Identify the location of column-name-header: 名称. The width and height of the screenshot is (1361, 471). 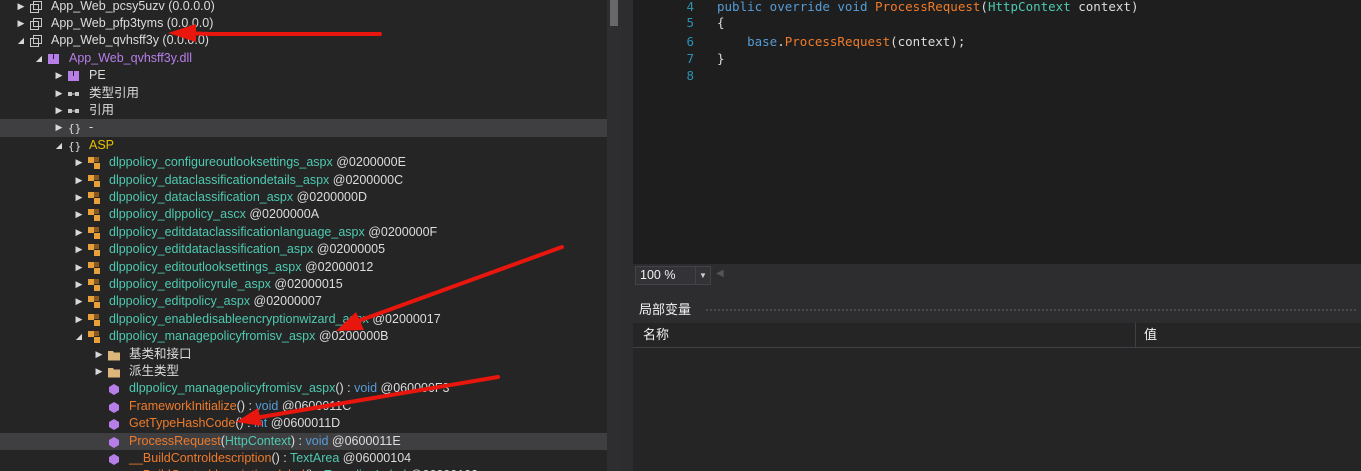
(656, 335).